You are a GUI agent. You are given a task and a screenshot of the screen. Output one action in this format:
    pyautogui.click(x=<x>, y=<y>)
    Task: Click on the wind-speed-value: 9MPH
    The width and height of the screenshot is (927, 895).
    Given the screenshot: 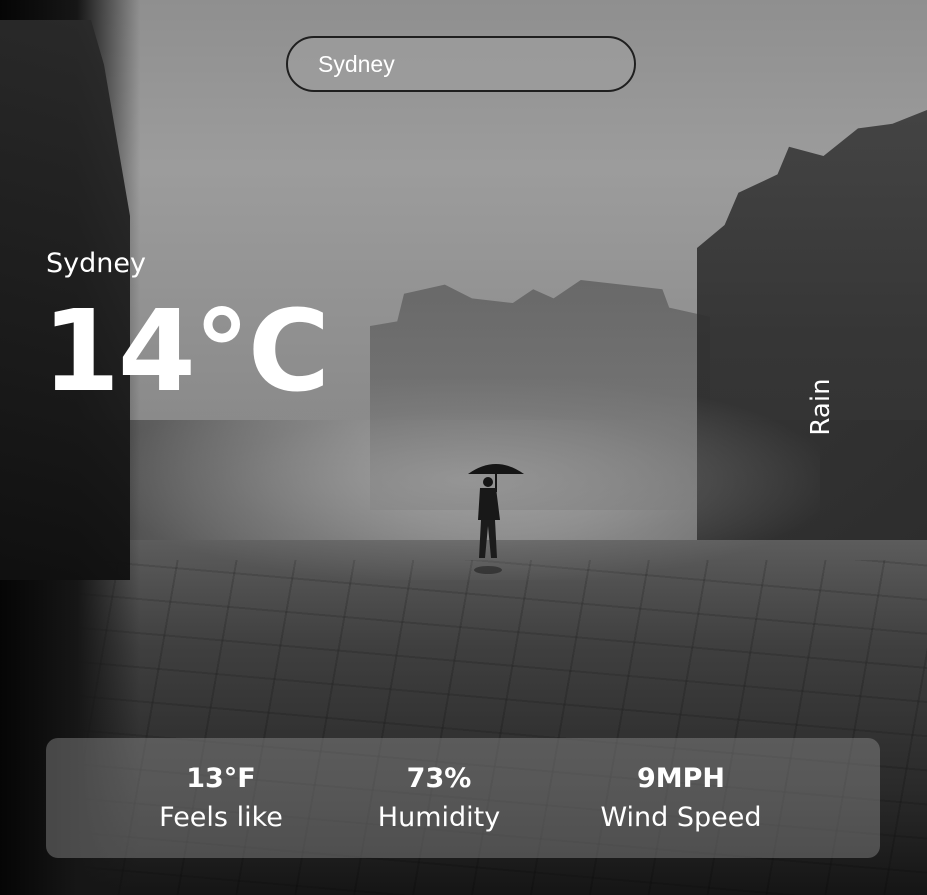 What is the action you would take?
    pyautogui.click(x=681, y=778)
    